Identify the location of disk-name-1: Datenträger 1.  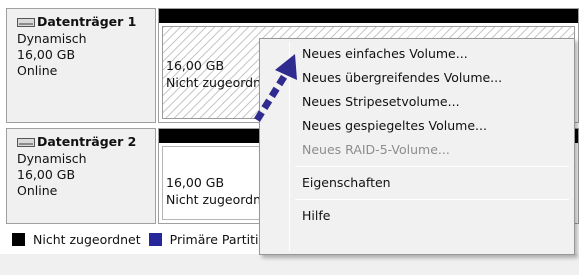
(87, 21).